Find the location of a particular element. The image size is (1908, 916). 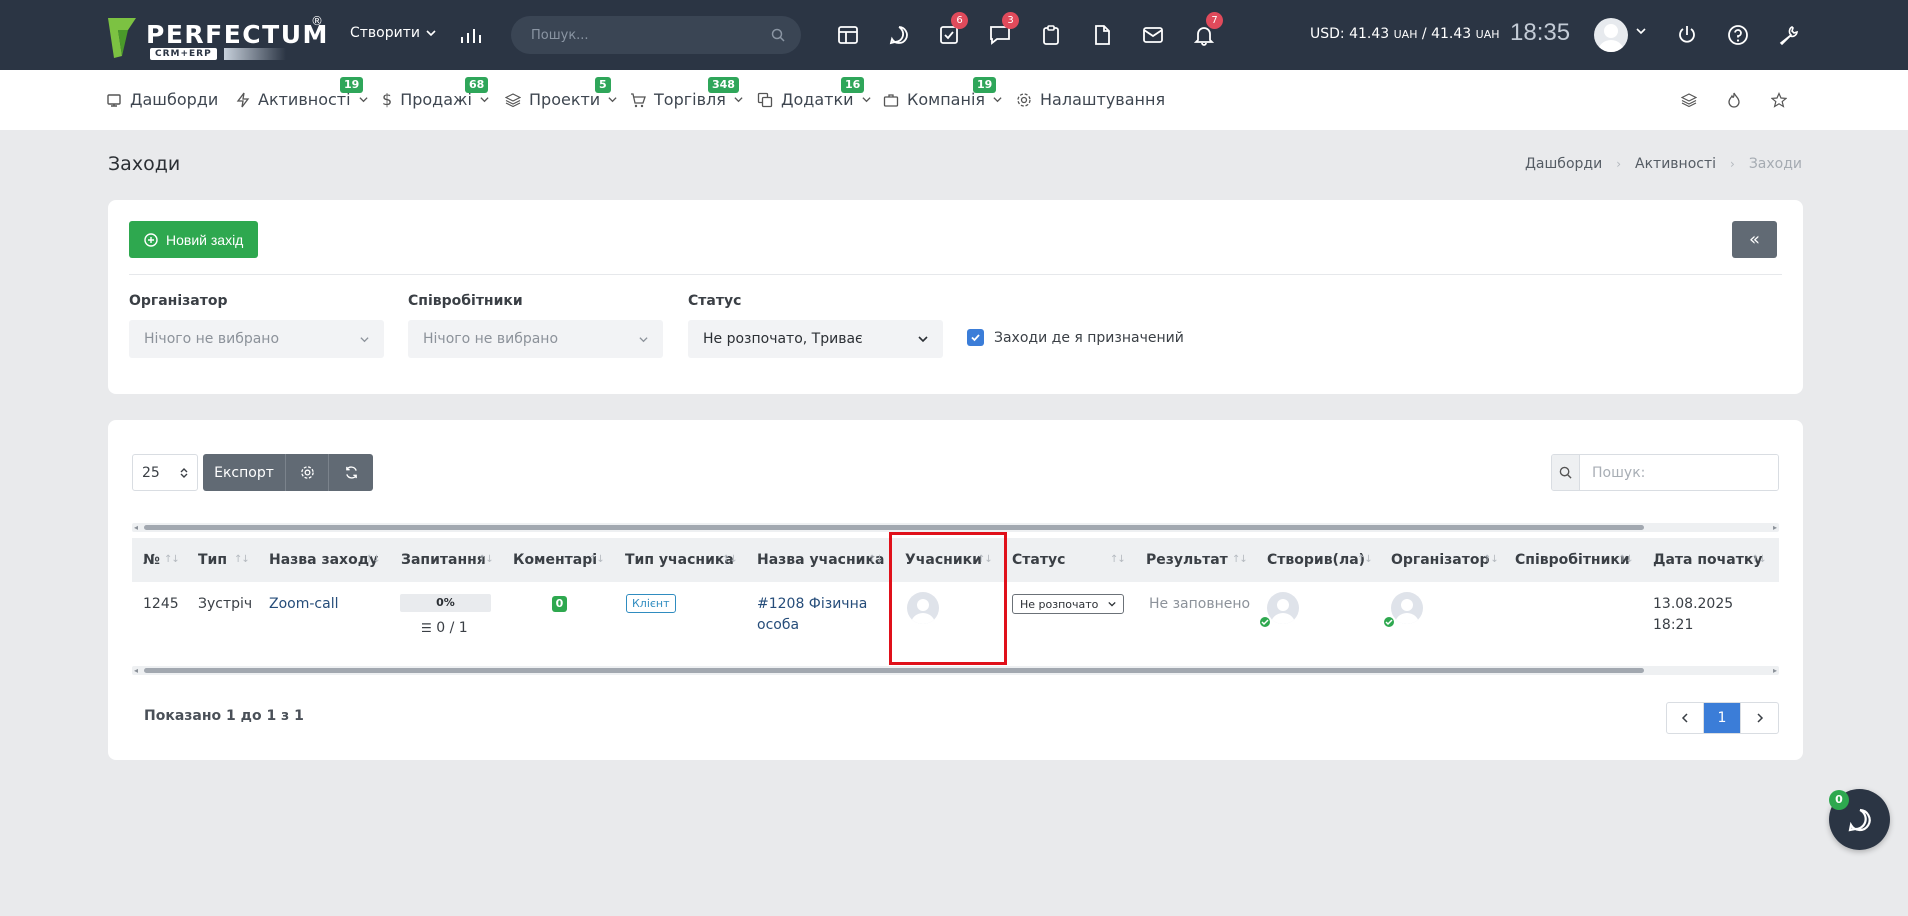

refresh-button is located at coordinates (351, 472).